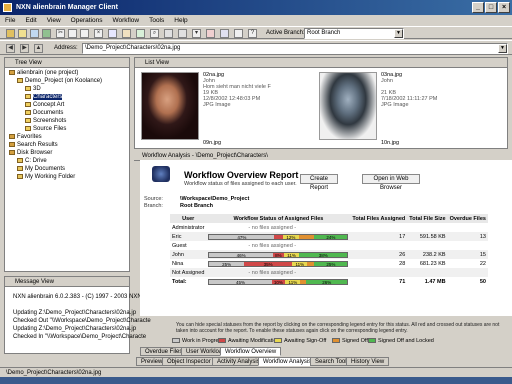  I want to click on get-latest-icon, so click(10, 33).